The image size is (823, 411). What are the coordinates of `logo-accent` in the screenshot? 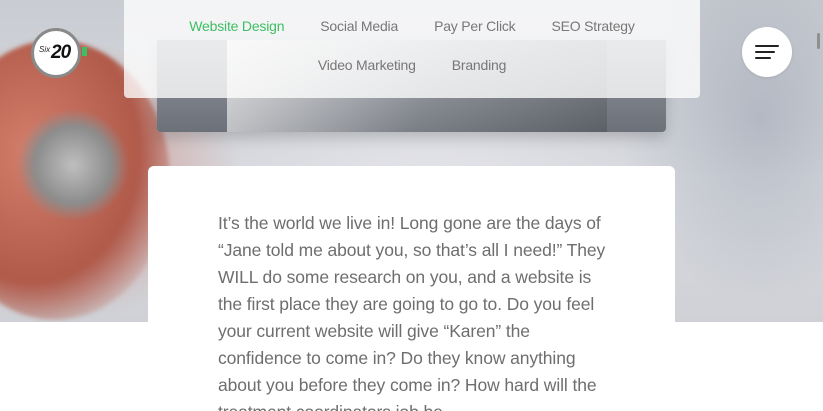 It's located at (84, 51).